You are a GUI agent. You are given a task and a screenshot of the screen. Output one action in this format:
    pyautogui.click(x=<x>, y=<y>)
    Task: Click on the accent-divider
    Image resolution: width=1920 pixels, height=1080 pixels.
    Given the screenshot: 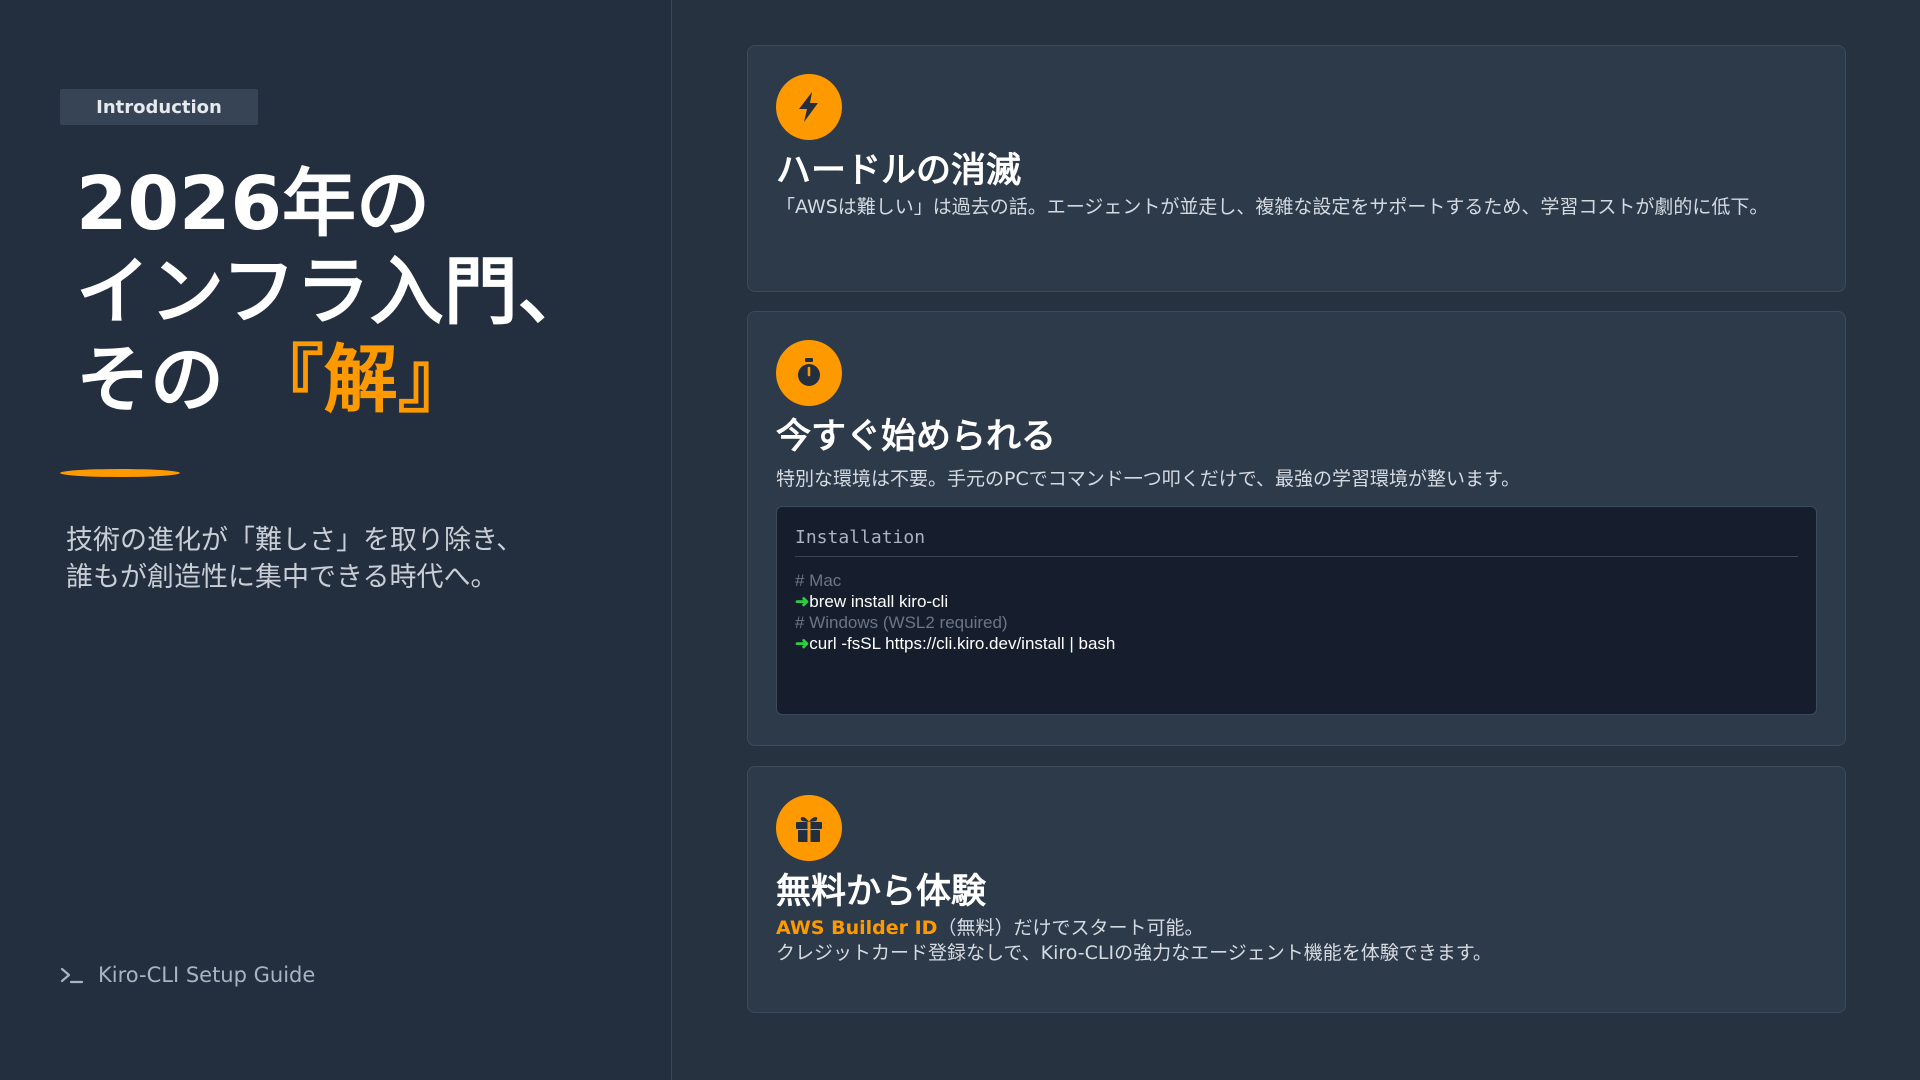 What is the action you would take?
    pyautogui.click(x=120, y=473)
    